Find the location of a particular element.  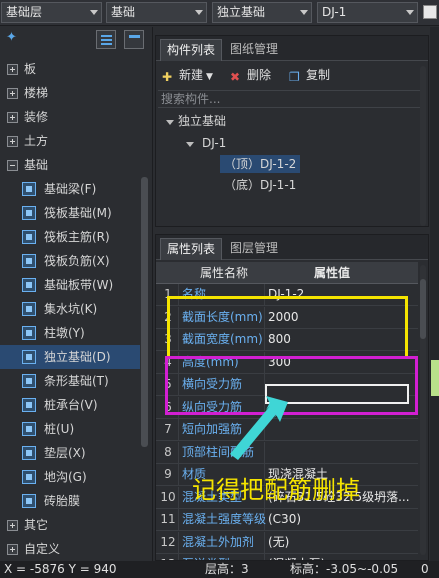

component-leaf-top: （顶）DJ-1-2 is located at coordinates (260, 164).